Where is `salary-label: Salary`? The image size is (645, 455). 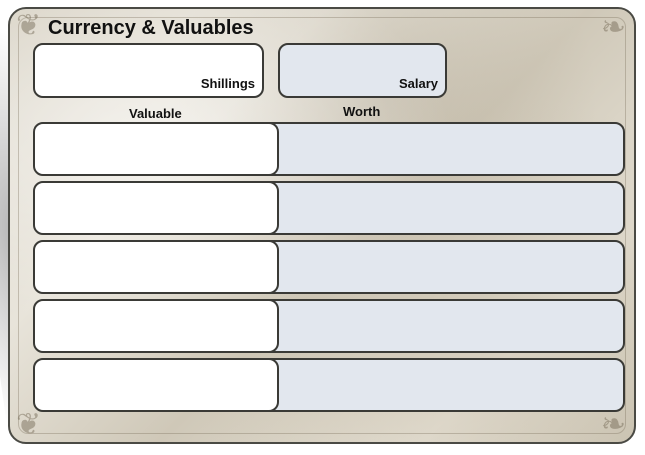 salary-label: Salary is located at coordinates (418, 83).